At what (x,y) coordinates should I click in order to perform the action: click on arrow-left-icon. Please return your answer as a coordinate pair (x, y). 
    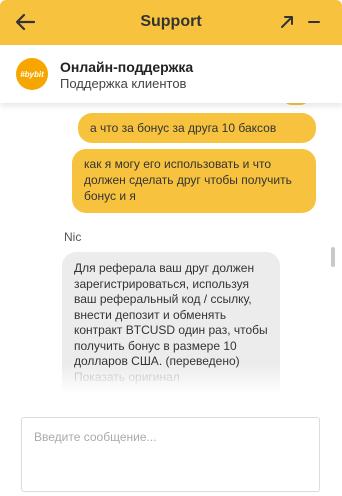
    Looking at the image, I should click on (25, 22).